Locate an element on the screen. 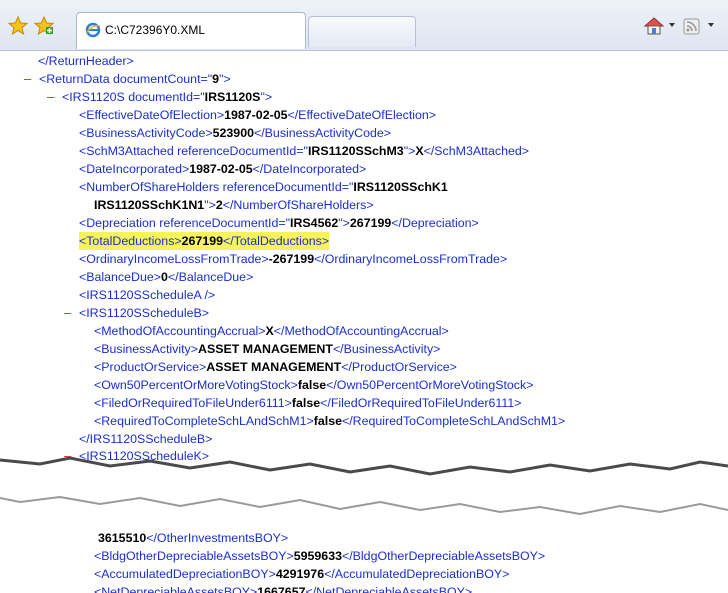 Image resolution: width=728 pixels, height=593 pixels. xml-line: <BalanceDue>0</BalanceDue> is located at coordinates (166, 277).